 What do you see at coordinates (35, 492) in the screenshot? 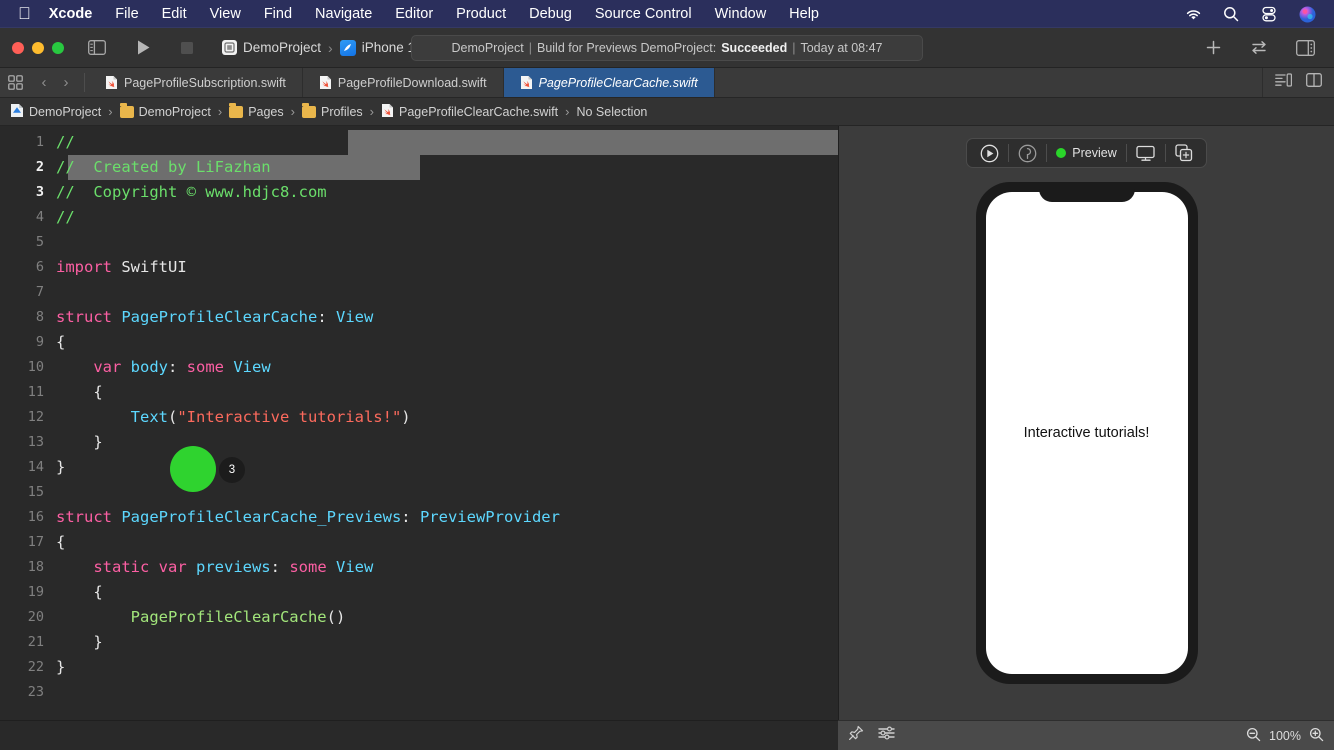
I see `line-number: 15` at bounding box center [35, 492].